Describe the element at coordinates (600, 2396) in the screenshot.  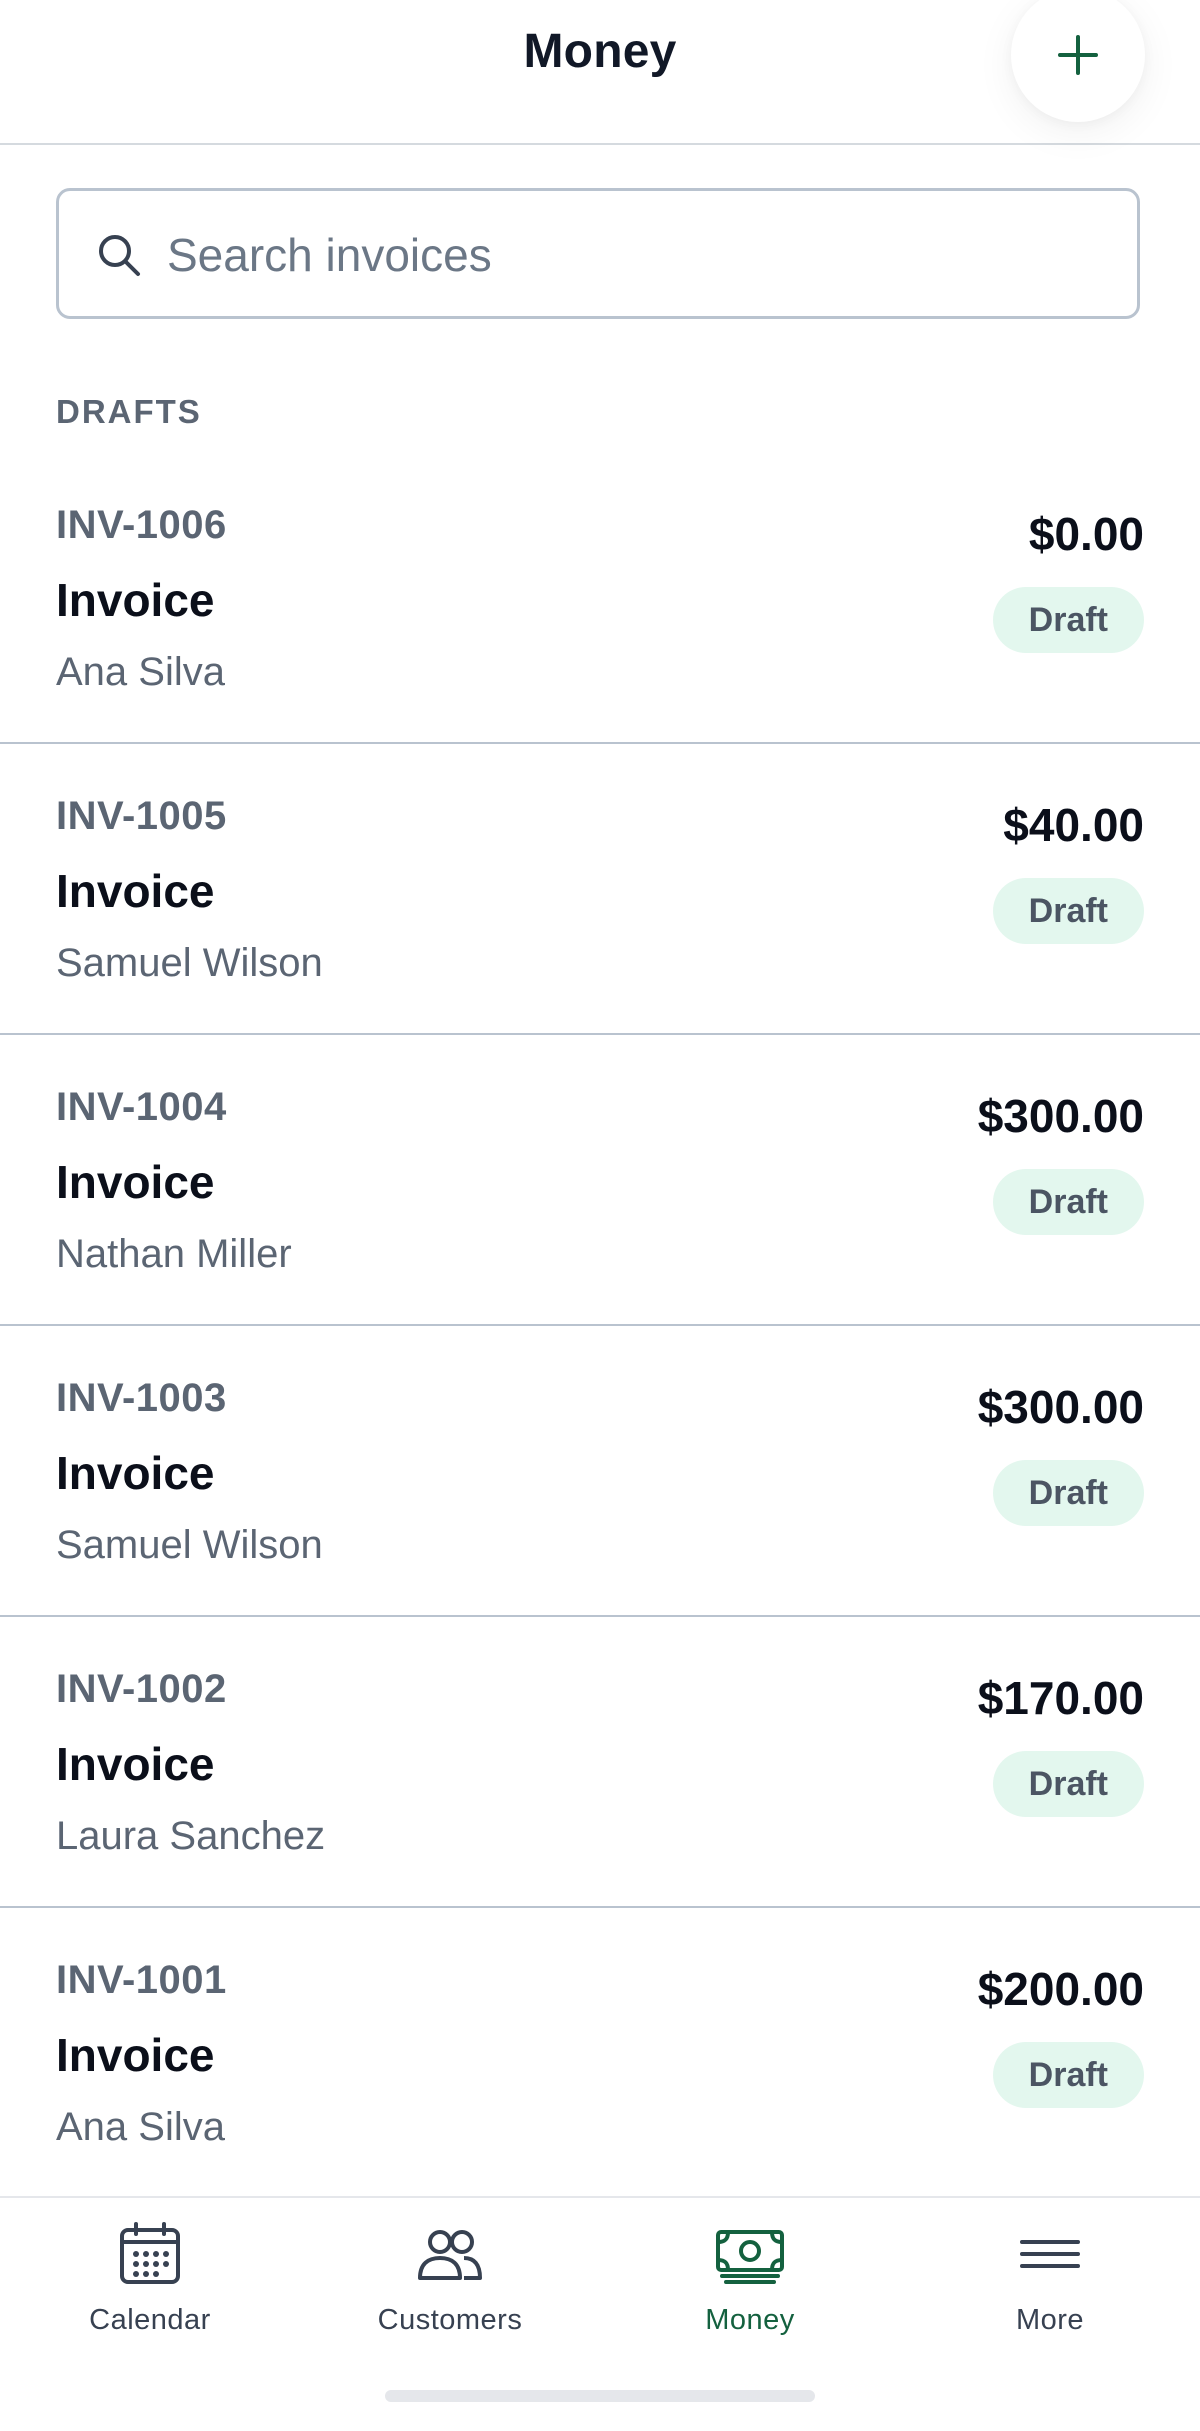
I see `home-indicator` at that location.